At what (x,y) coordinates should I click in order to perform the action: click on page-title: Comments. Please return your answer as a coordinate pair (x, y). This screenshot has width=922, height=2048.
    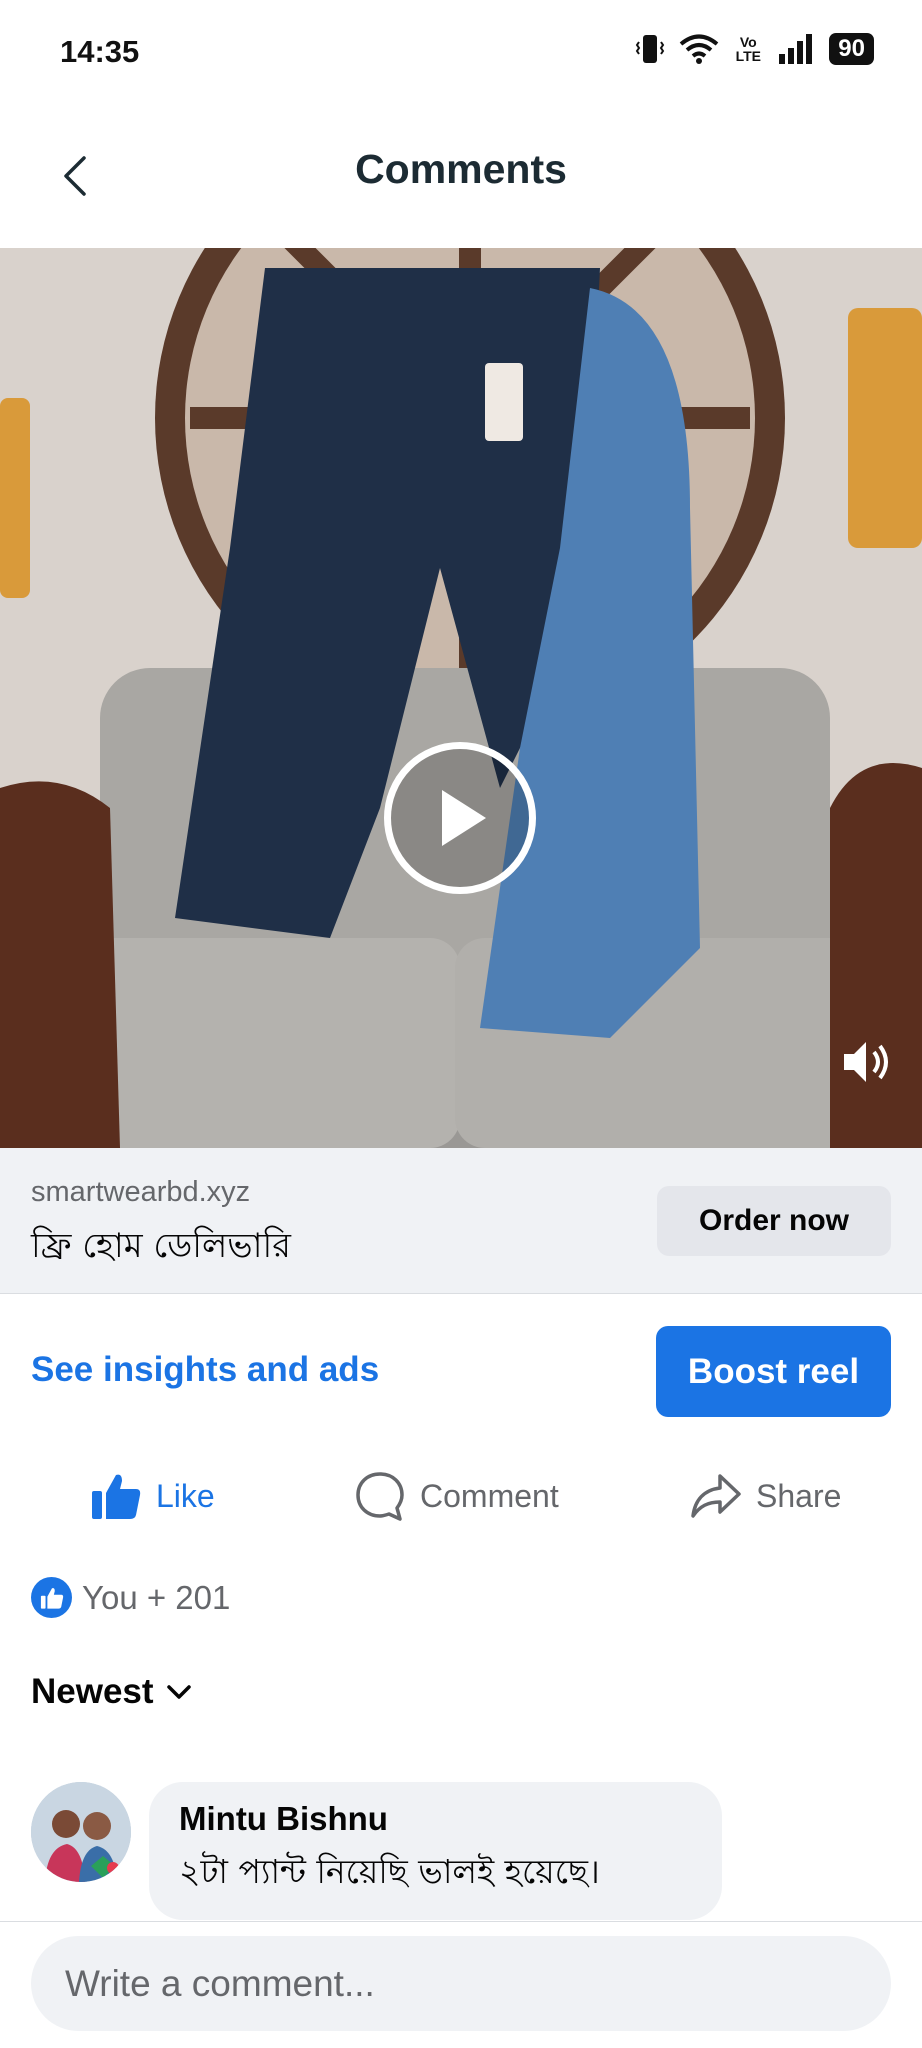
    Looking at the image, I should click on (461, 169).